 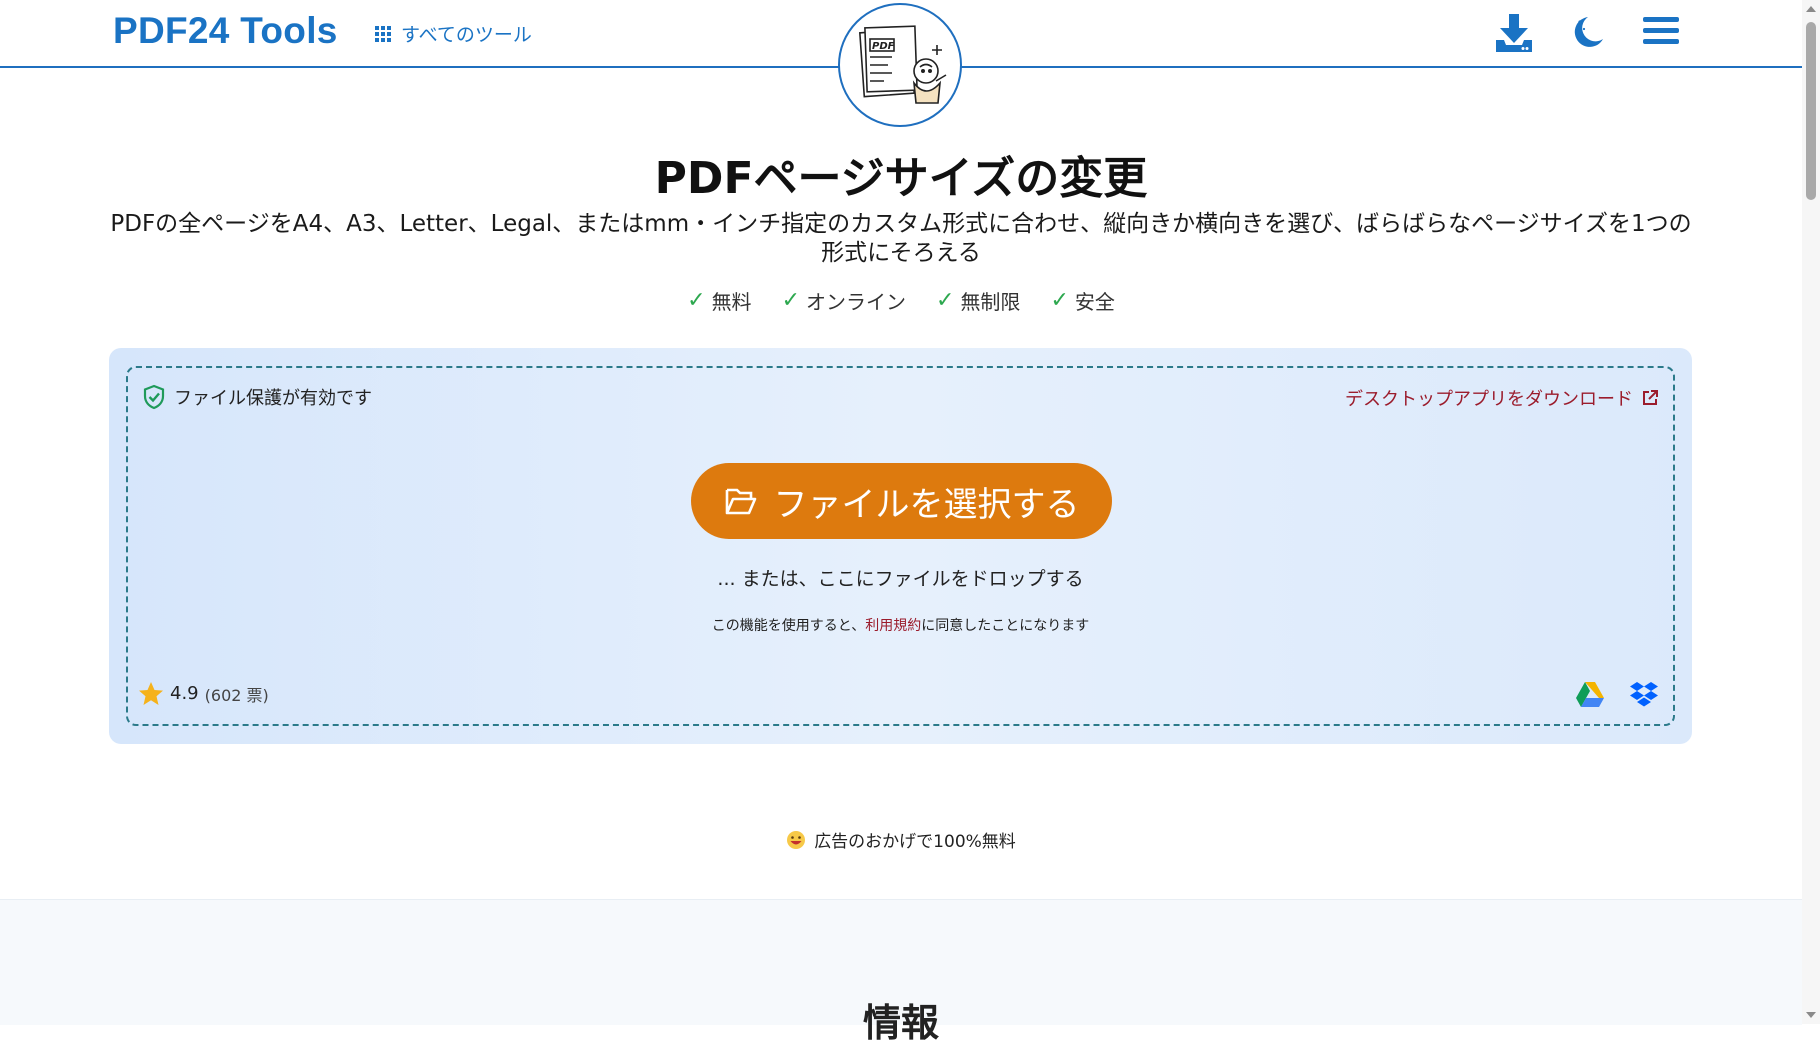 I want to click on feature-label: 無料, so click(x=731, y=302).